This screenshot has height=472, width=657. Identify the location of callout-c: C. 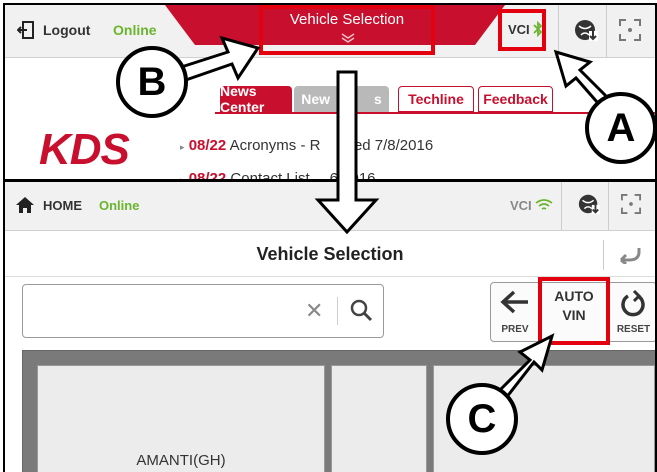
(482, 419).